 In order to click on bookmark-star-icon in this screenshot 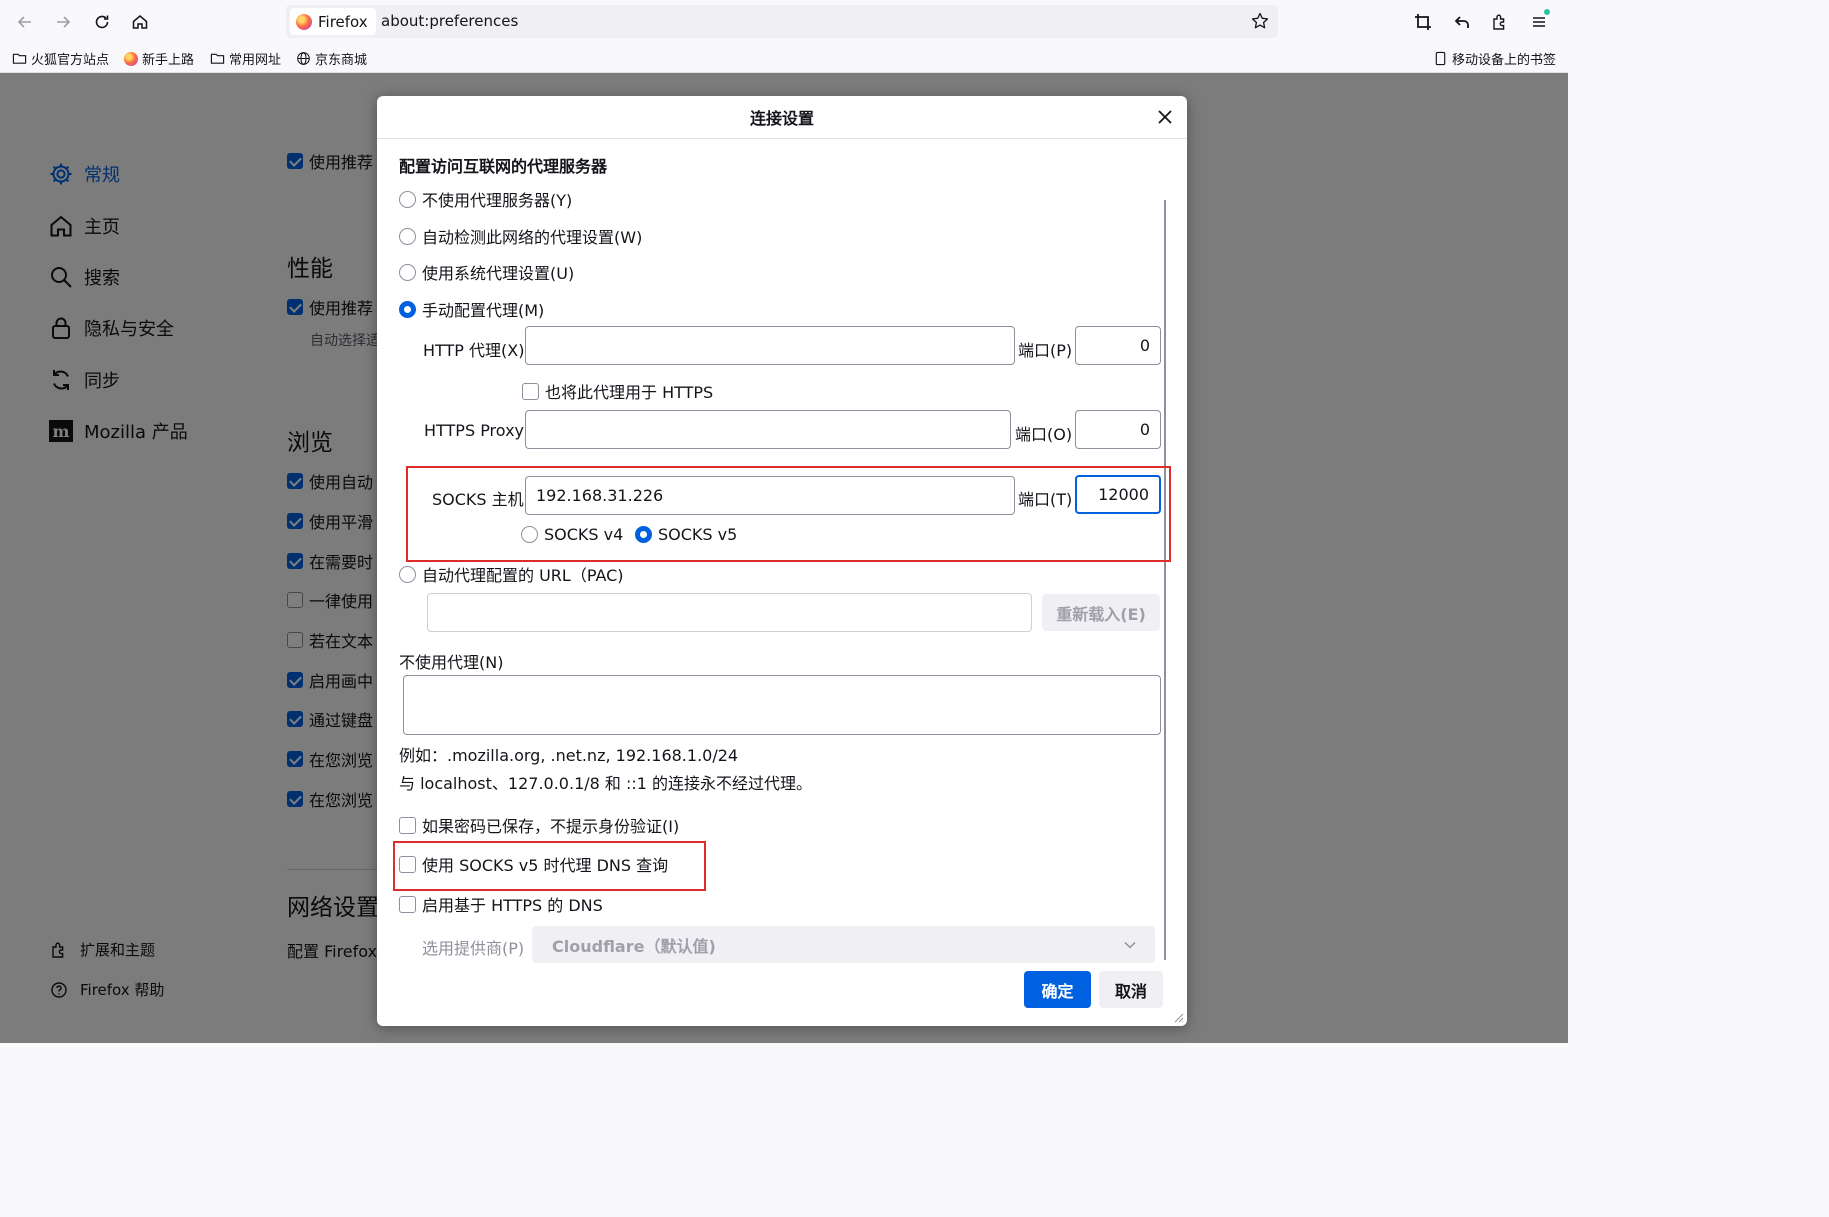, I will do `click(1260, 21)`.